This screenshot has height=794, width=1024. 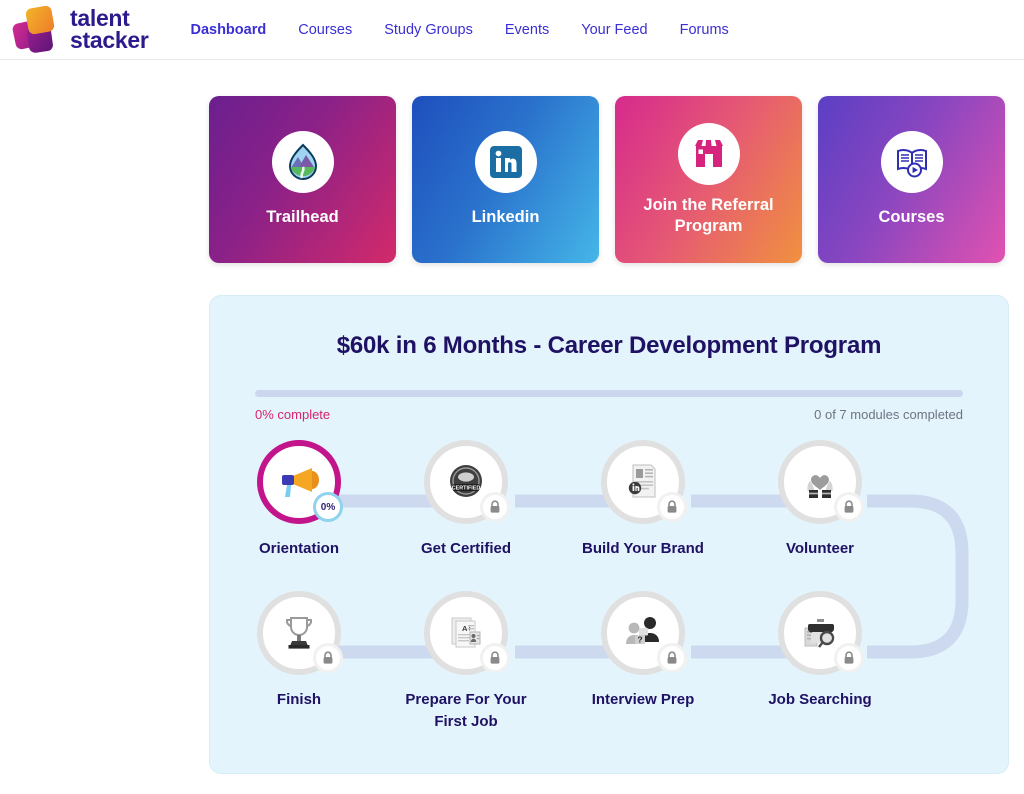 I want to click on module-interview-prep: ? Interview Prep, so click(x=643, y=651).